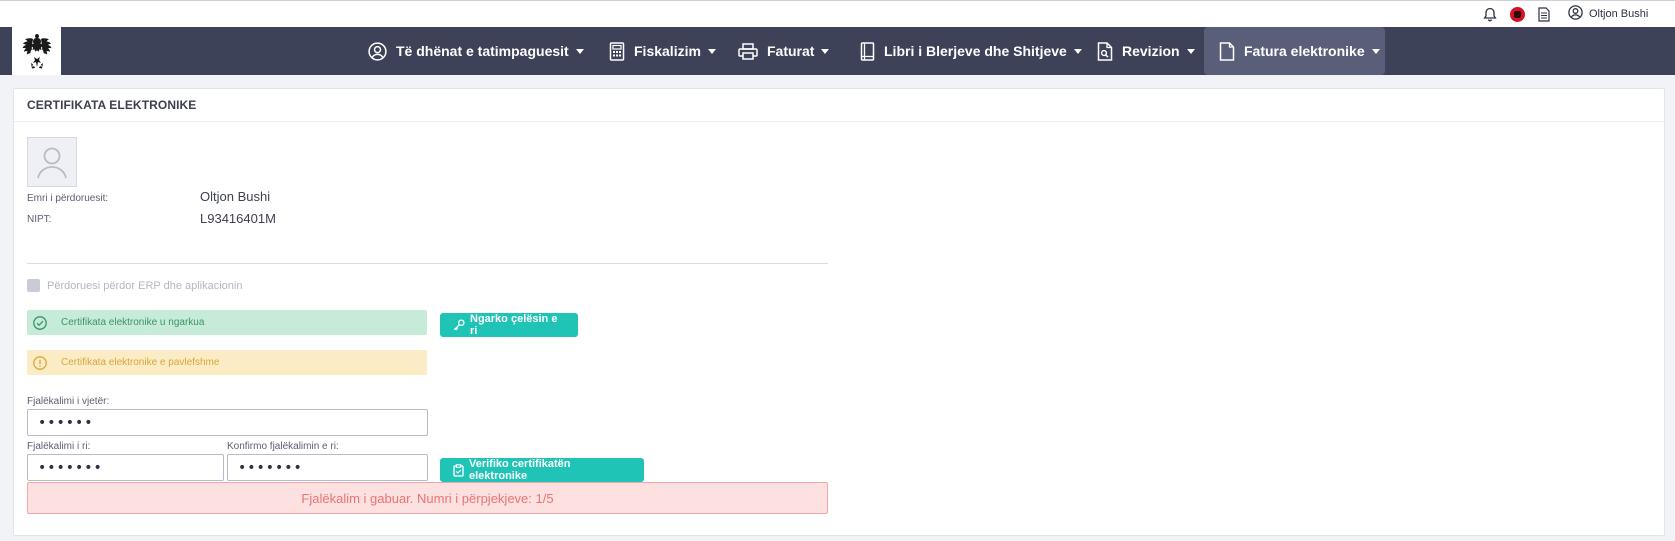 Image resolution: width=1675 pixels, height=541 pixels. Describe the element at coordinates (971, 51) in the screenshot. I see `nav-purchase-sales-book: Libri i Blerjeve dhe Shitjeve` at that location.